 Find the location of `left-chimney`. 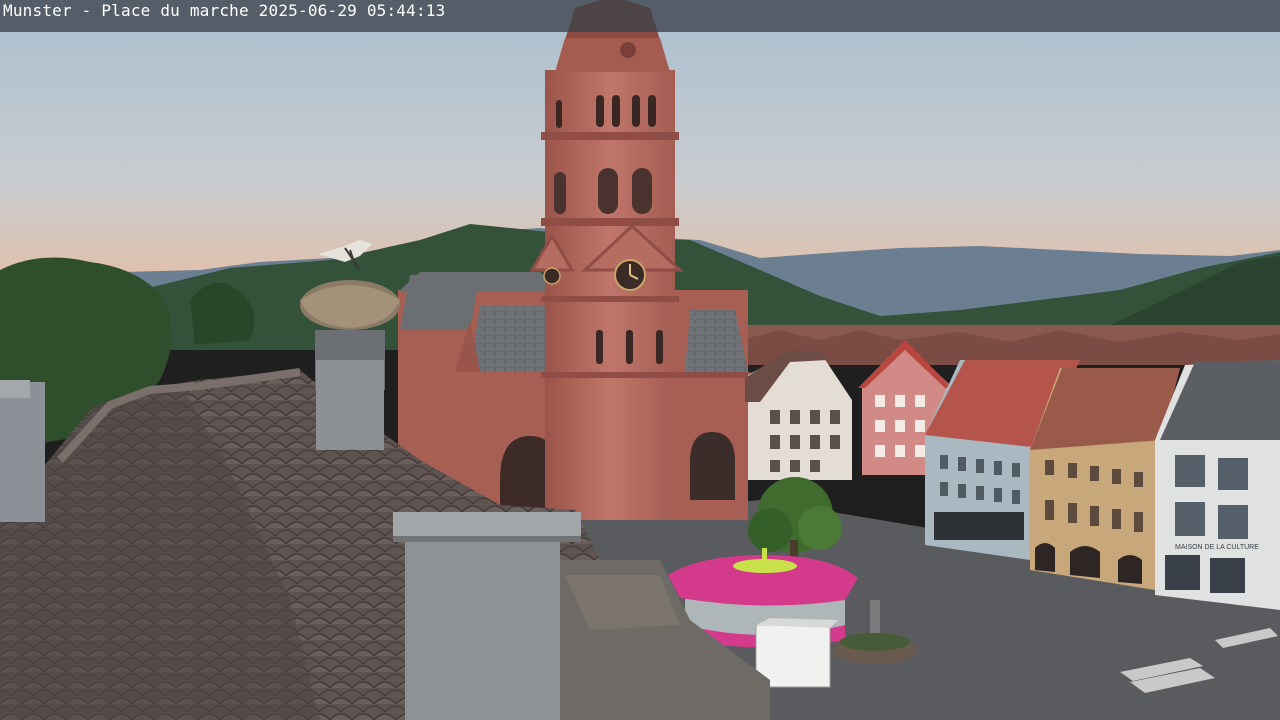

left-chimney is located at coordinates (22, 452).